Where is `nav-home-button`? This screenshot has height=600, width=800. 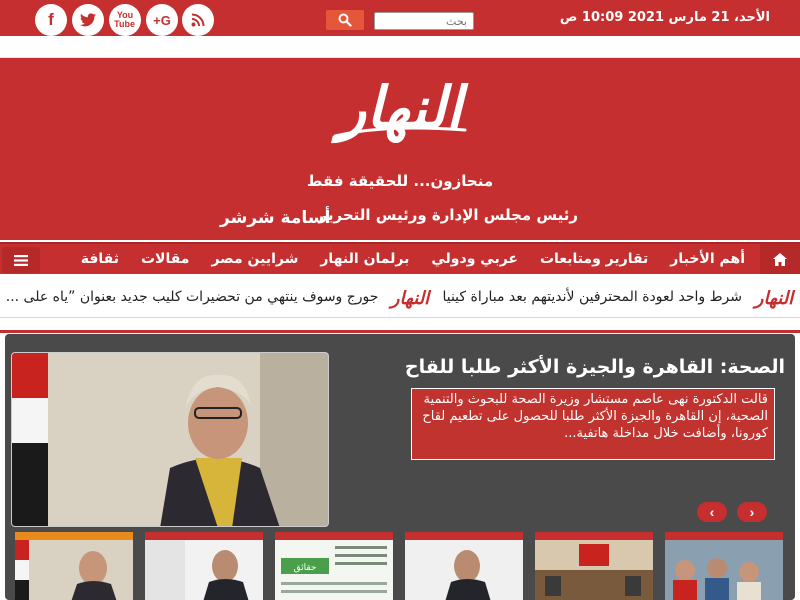 nav-home-button is located at coordinates (780, 259).